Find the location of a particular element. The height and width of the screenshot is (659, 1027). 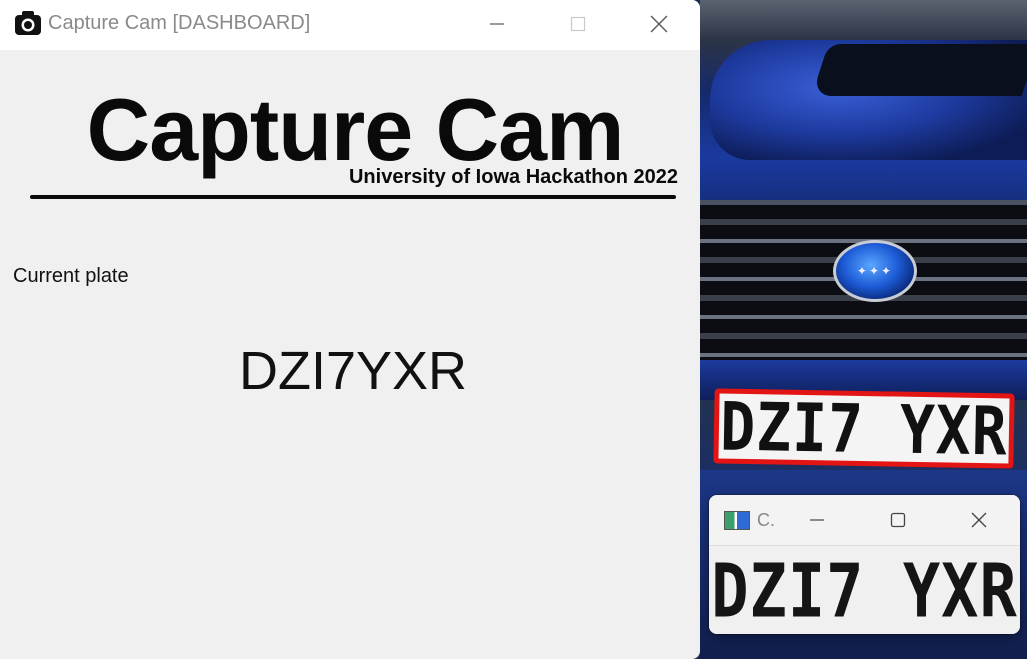

crop-close-button is located at coordinates (979, 520).